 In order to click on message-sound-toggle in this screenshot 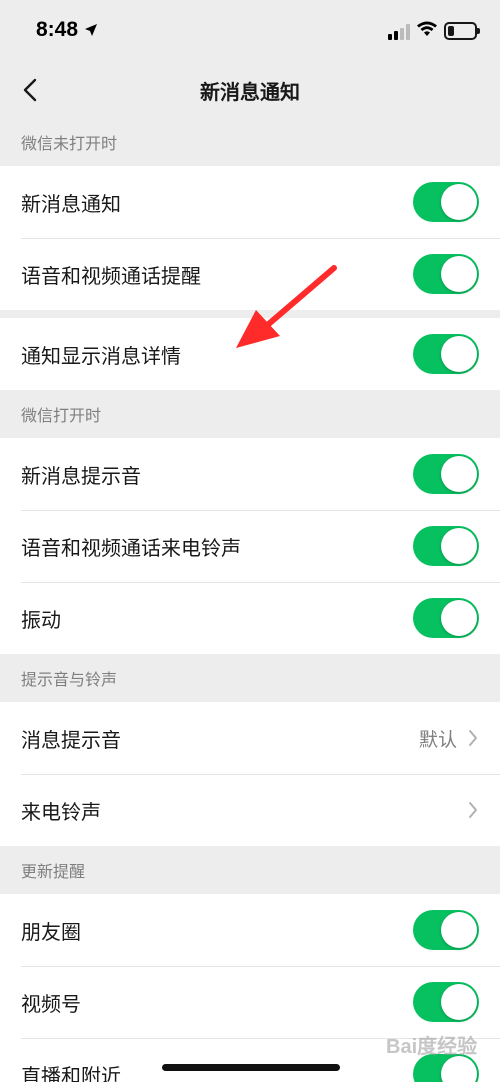, I will do `click(446, 474)`.